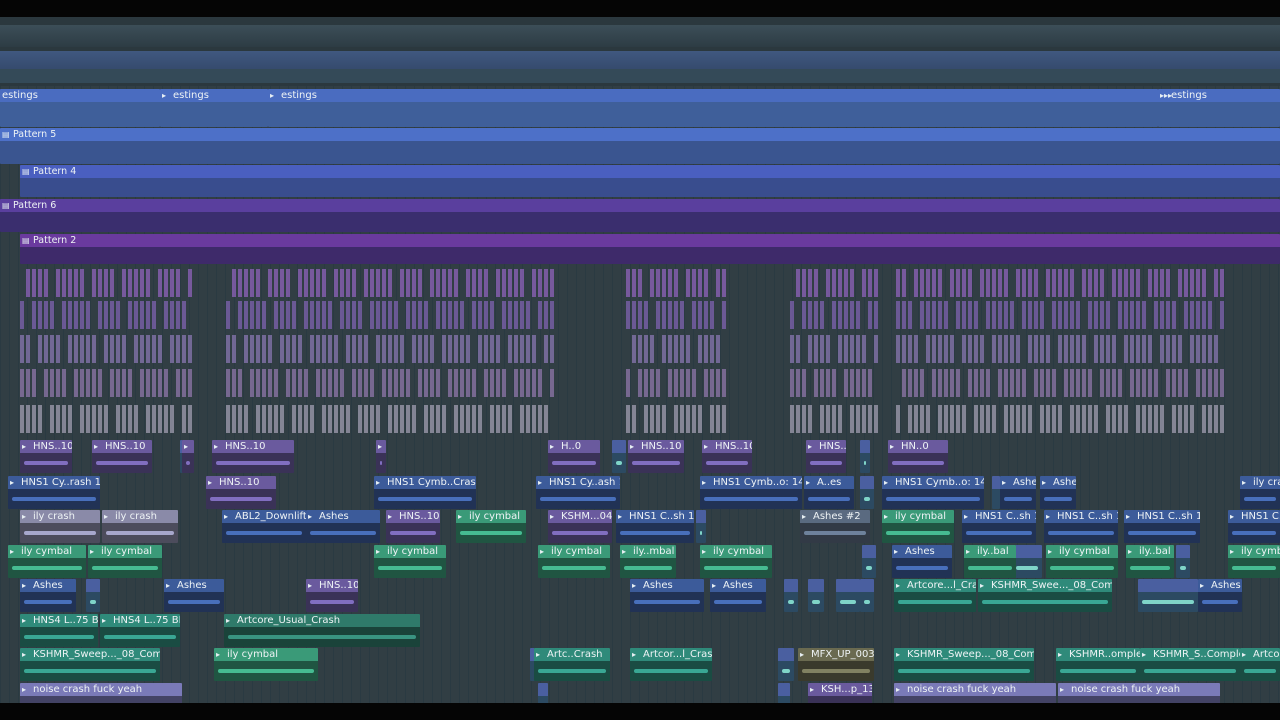 The width and height of the screenshot is (1280, 720). What do you see at coordinates (650, 181) in the screenshot?
I see `pattern-clip-4: ▤ Pattern 4` at bounding box center [650, 181].